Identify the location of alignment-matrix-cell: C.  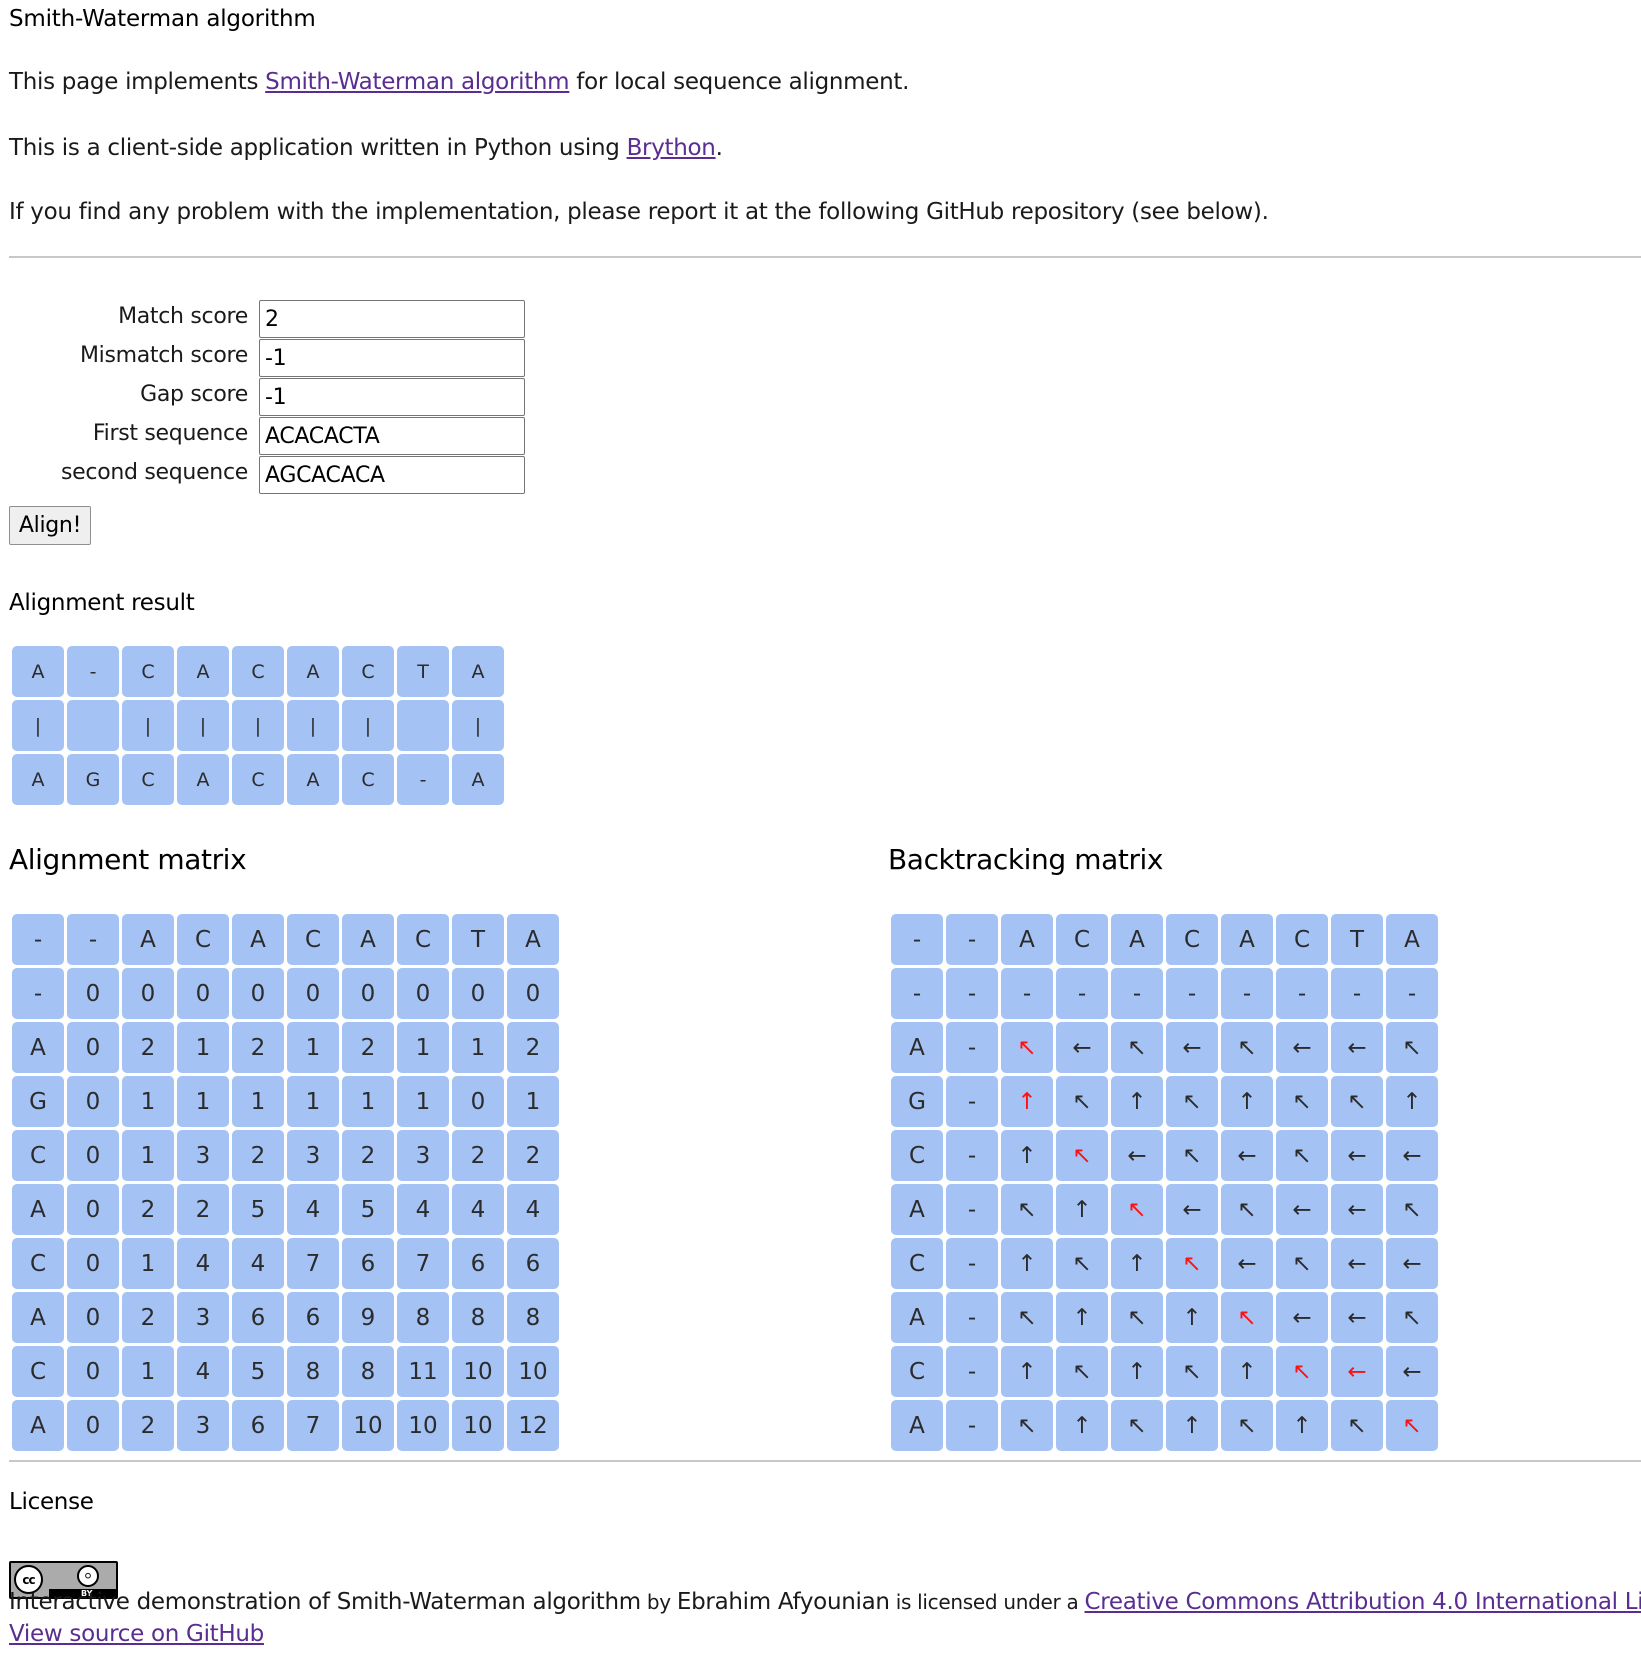
(203, 939).